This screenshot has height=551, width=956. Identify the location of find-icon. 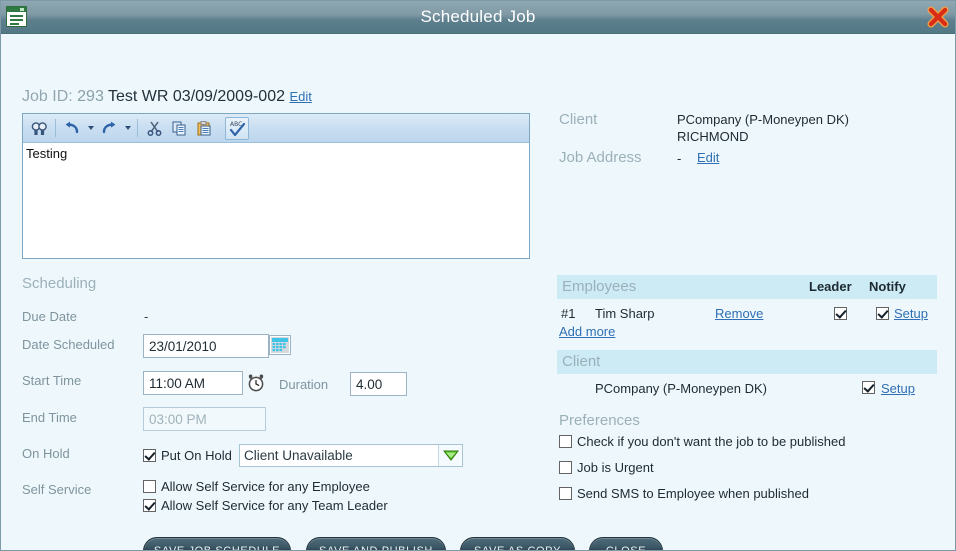
(39, 128).